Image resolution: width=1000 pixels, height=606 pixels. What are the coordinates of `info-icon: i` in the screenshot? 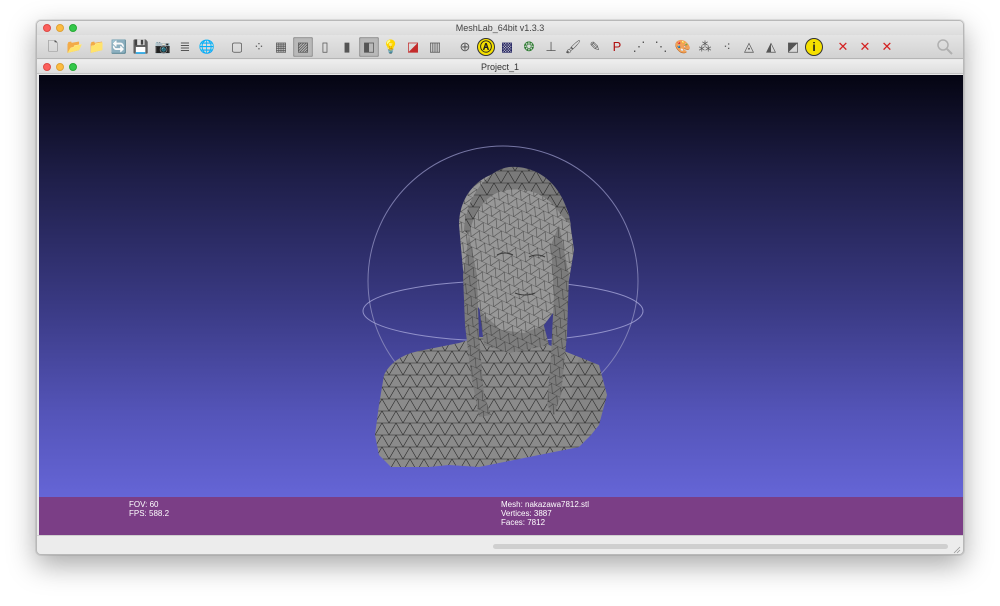 It's located at (814, 46).